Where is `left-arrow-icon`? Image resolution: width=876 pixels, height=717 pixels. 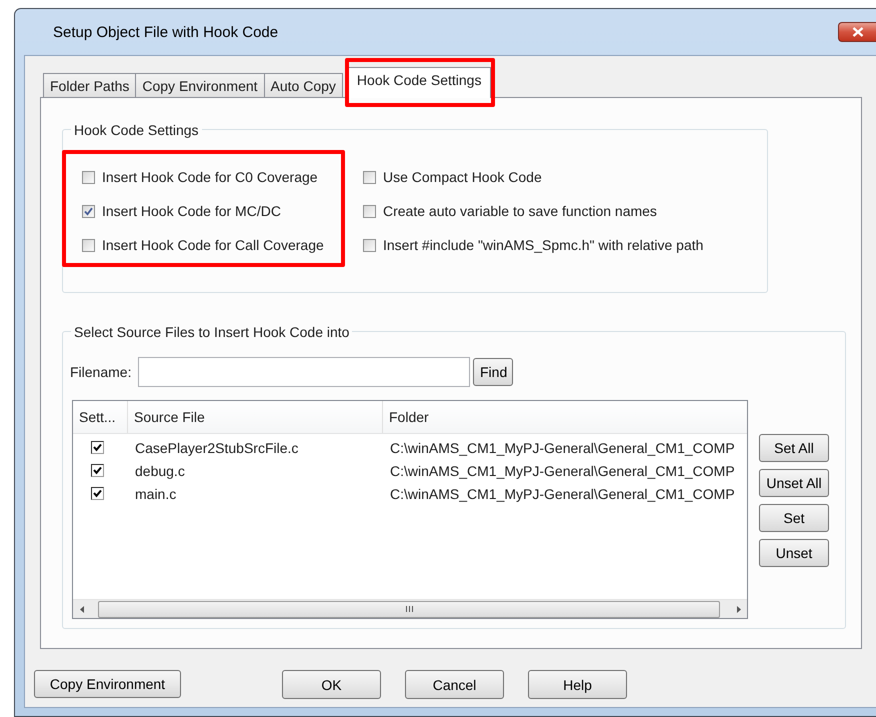 left-arrow-icon is located at coordinates (82, 609).